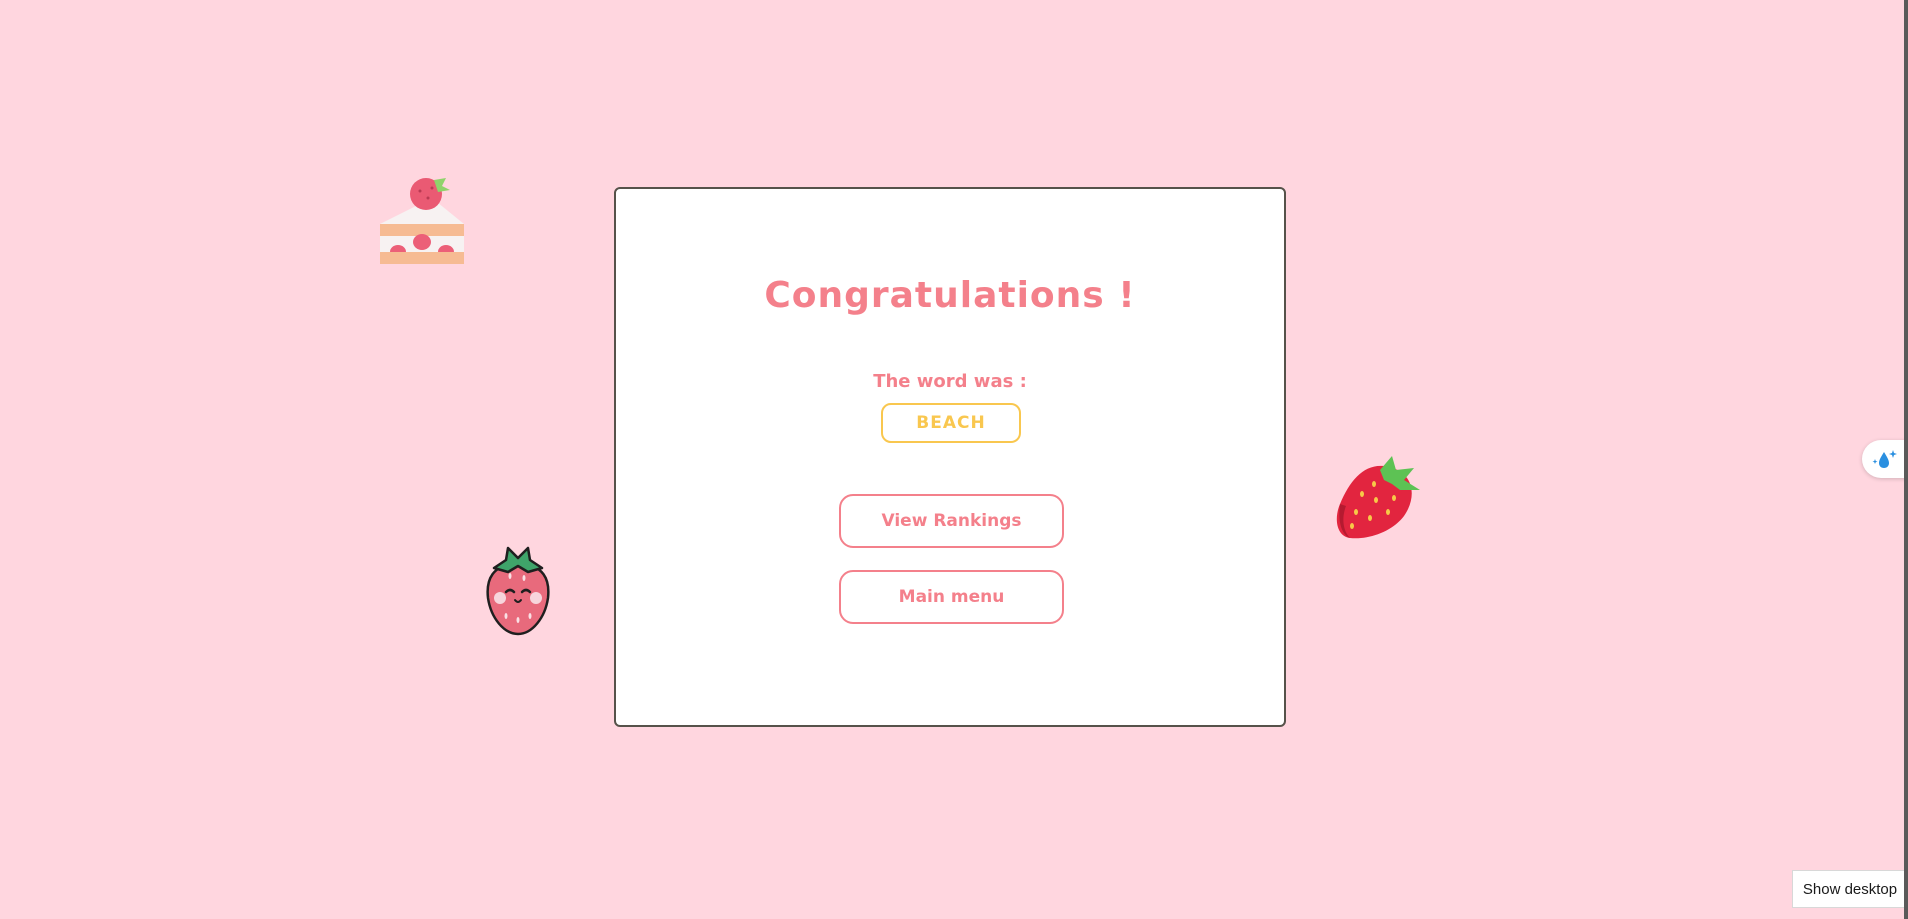 Image resolution: width=1908 pixels, height=919 pixels. Describe the element at coordinates (951, 423) in the screenshot. I see `answer-word-badge: BEACH` at that location.